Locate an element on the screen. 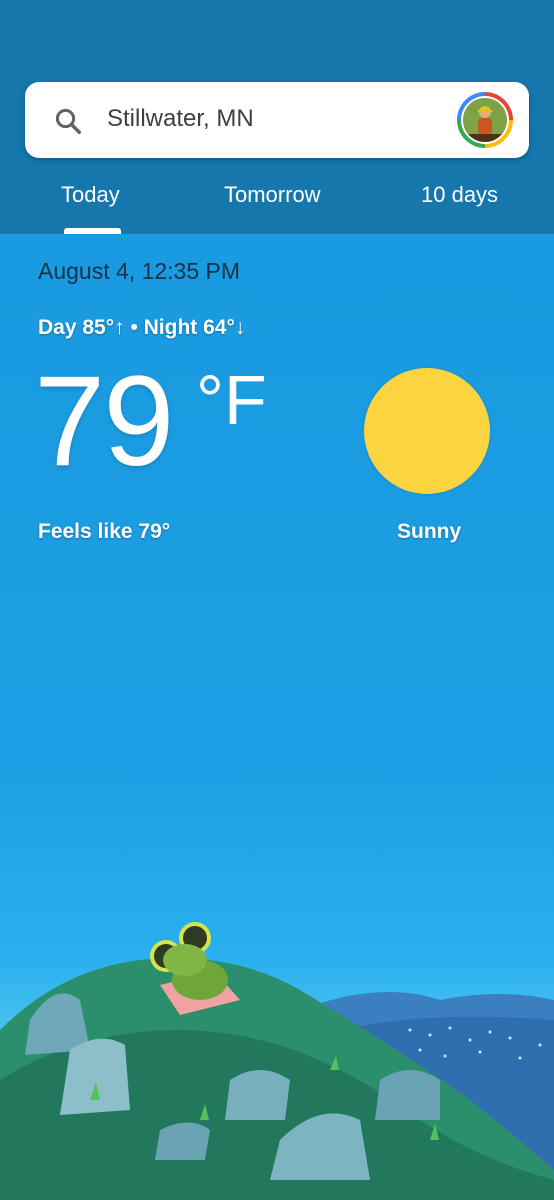 This screenshot has width=554, height=1200. temperature-unit: °F is located at coordinates (231, 400).